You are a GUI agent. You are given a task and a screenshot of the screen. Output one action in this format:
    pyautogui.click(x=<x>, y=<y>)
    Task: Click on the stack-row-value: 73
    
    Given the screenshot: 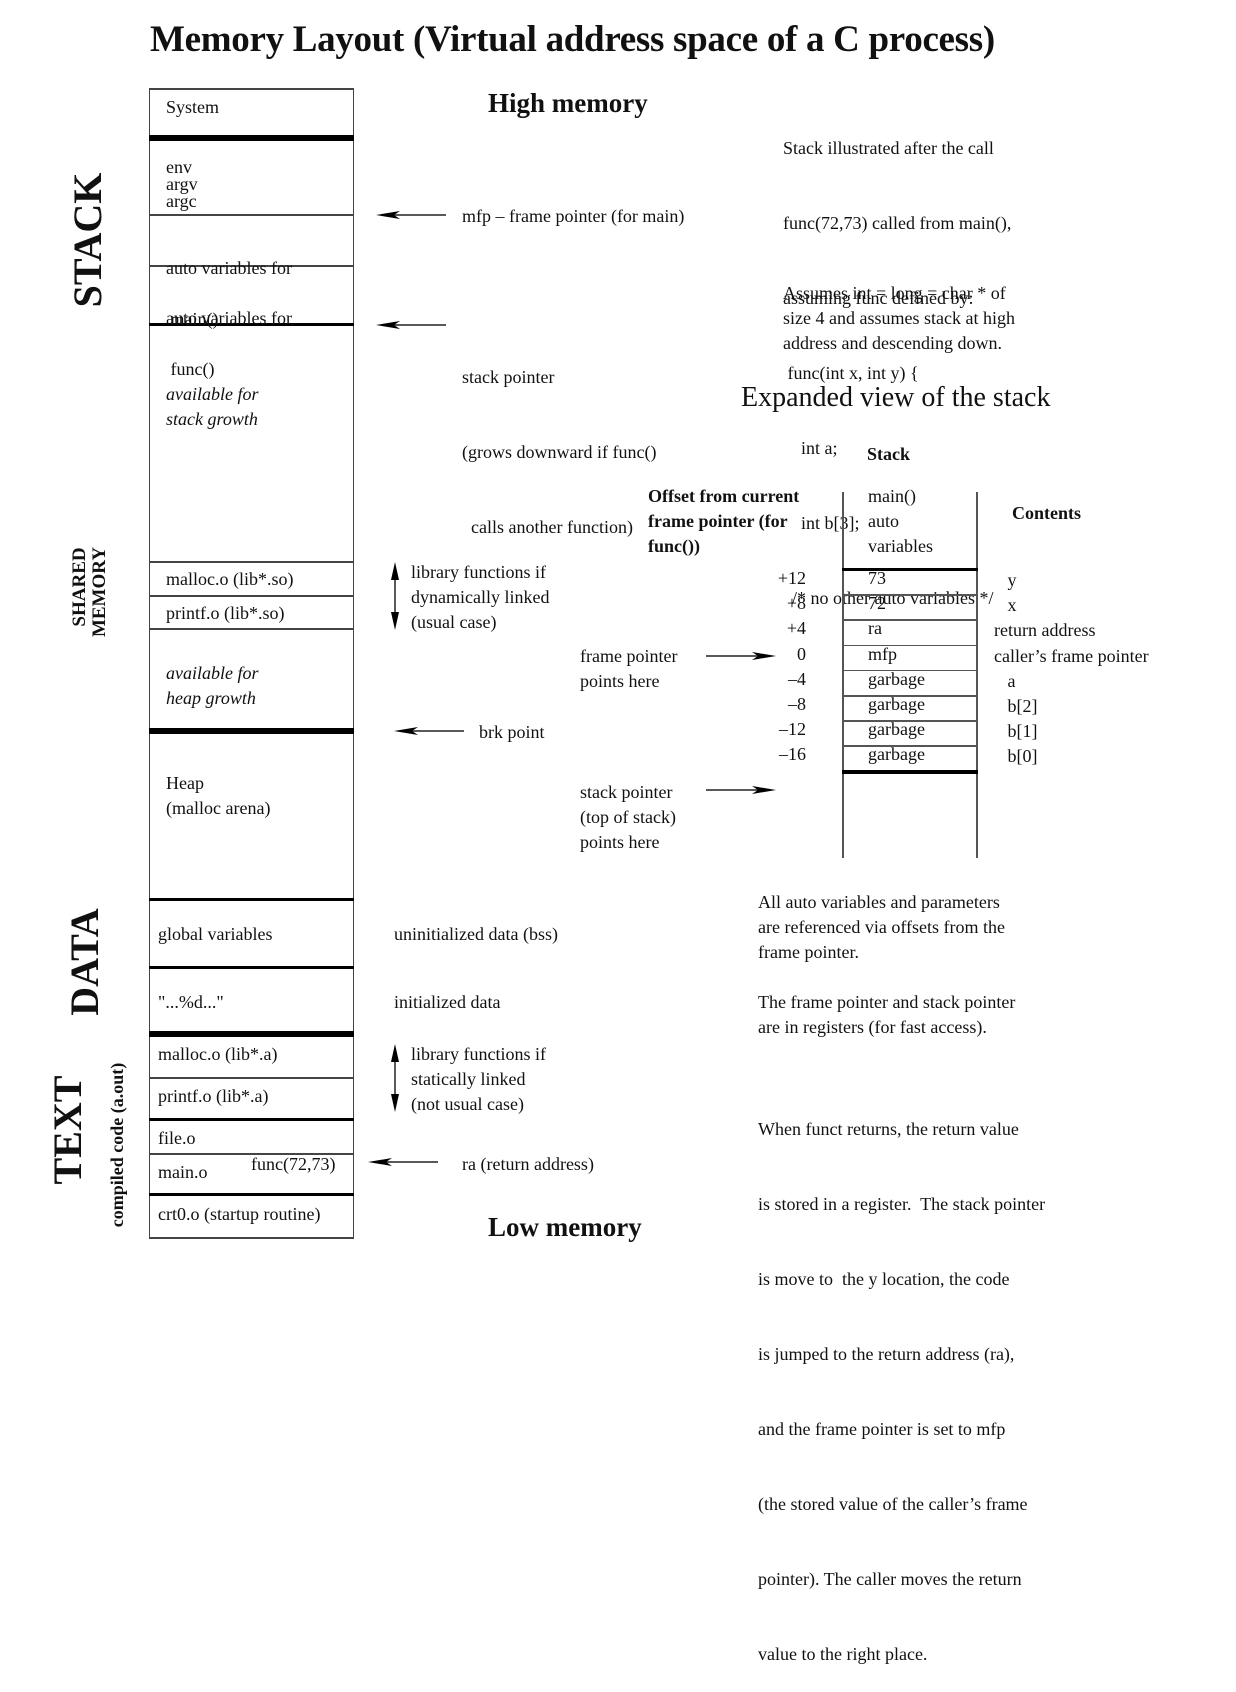 What is the action you would take?
    pyautogui.click(x=877, y=578)
    